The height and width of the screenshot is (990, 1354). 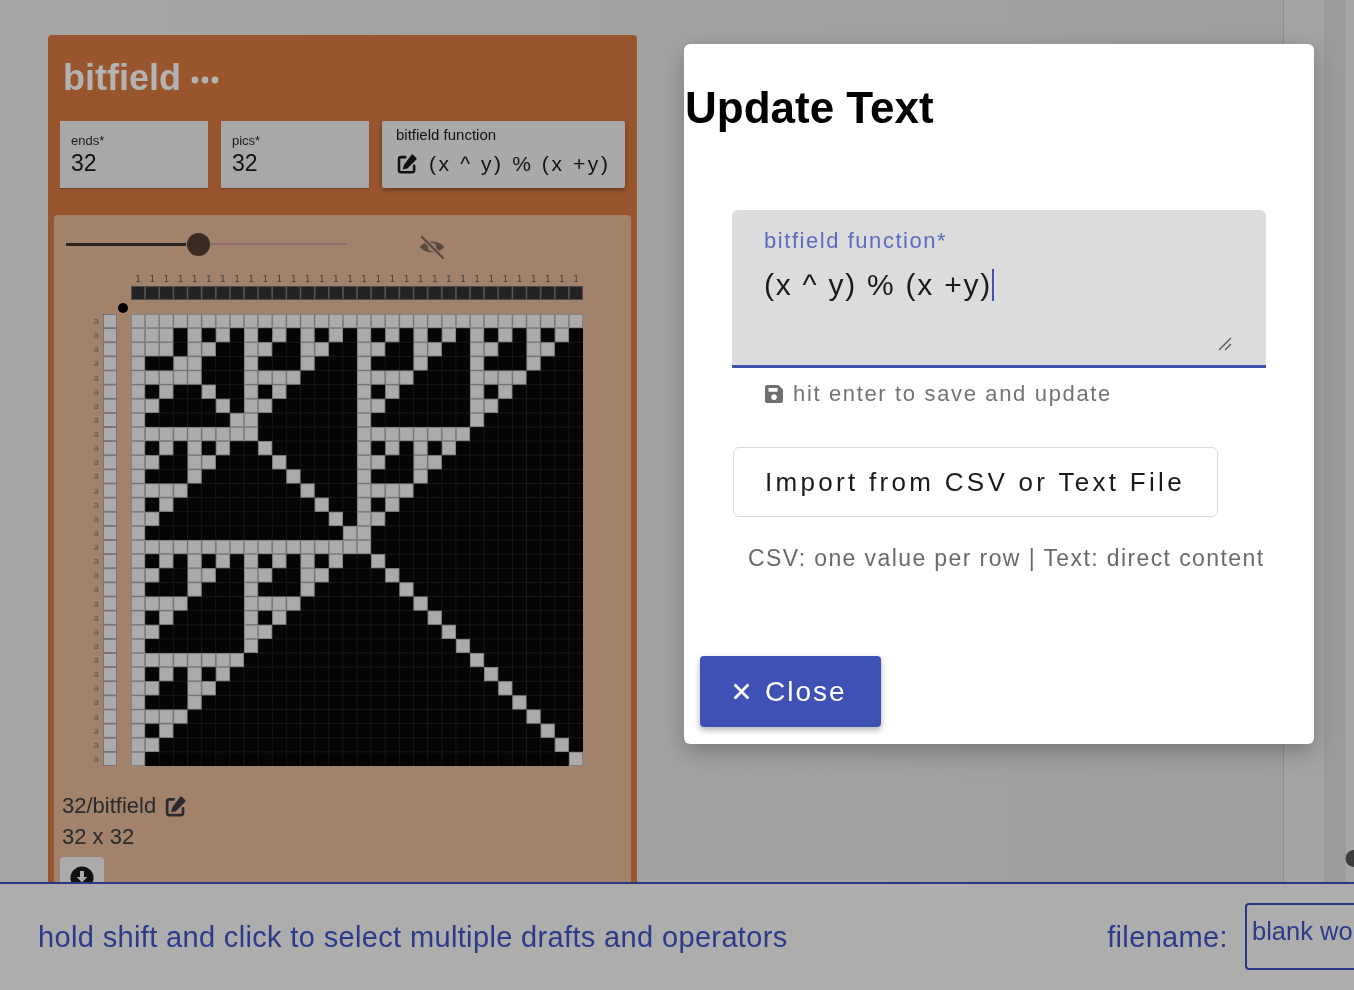 I want to click on eye-slash-icon, so click(x=432, y=247).